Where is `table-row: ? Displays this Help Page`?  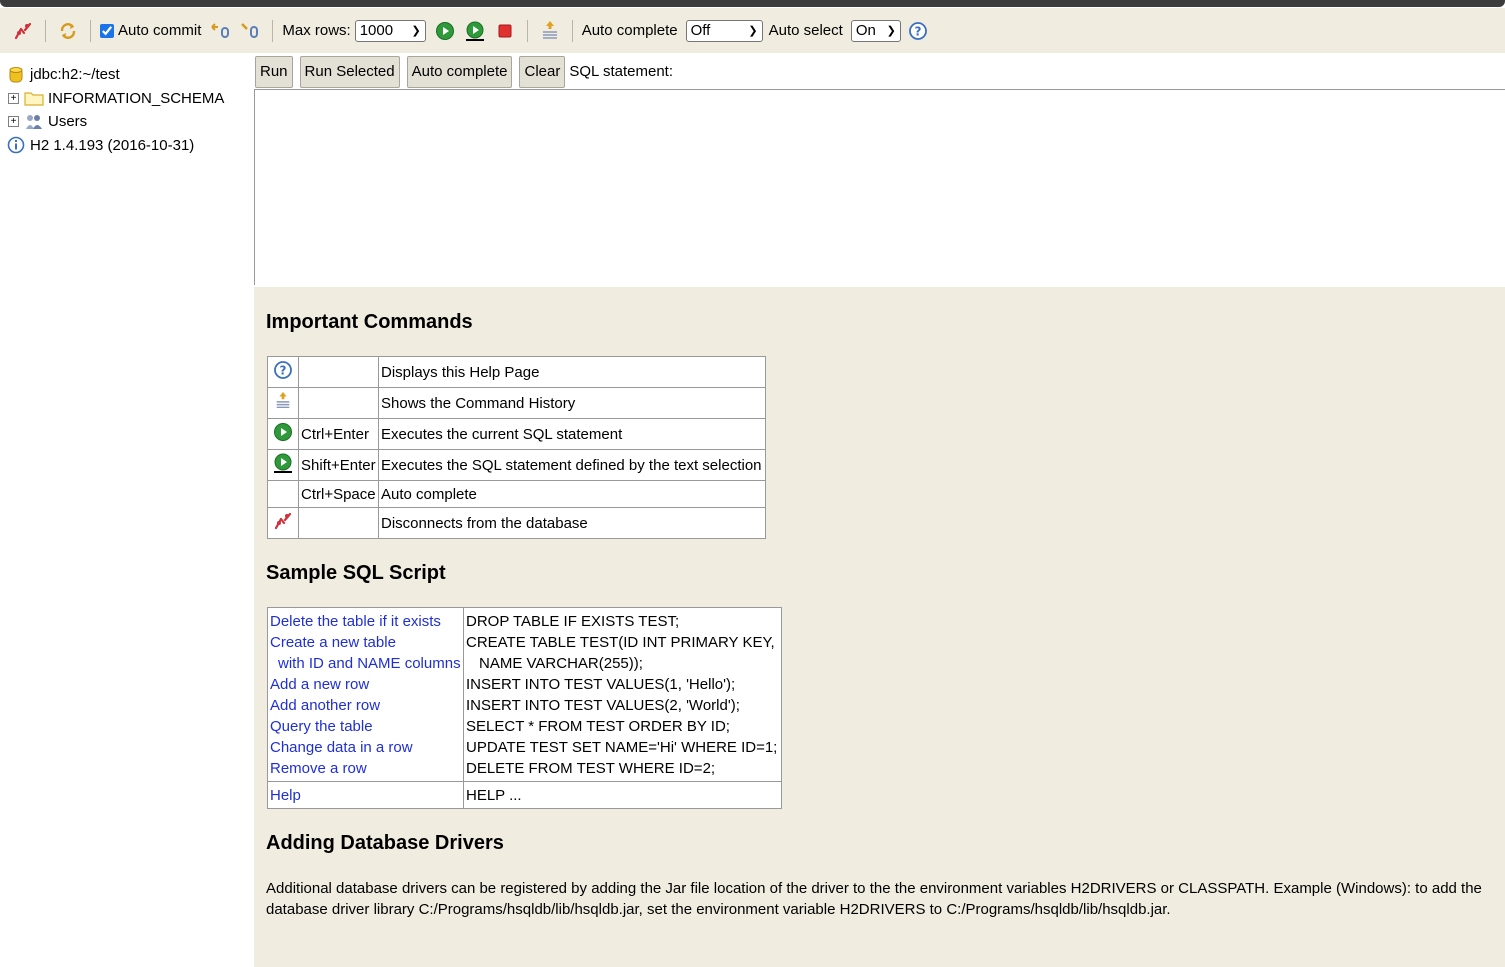
table-row: ? Displays this Help Page is located at coordinates (516, 372).